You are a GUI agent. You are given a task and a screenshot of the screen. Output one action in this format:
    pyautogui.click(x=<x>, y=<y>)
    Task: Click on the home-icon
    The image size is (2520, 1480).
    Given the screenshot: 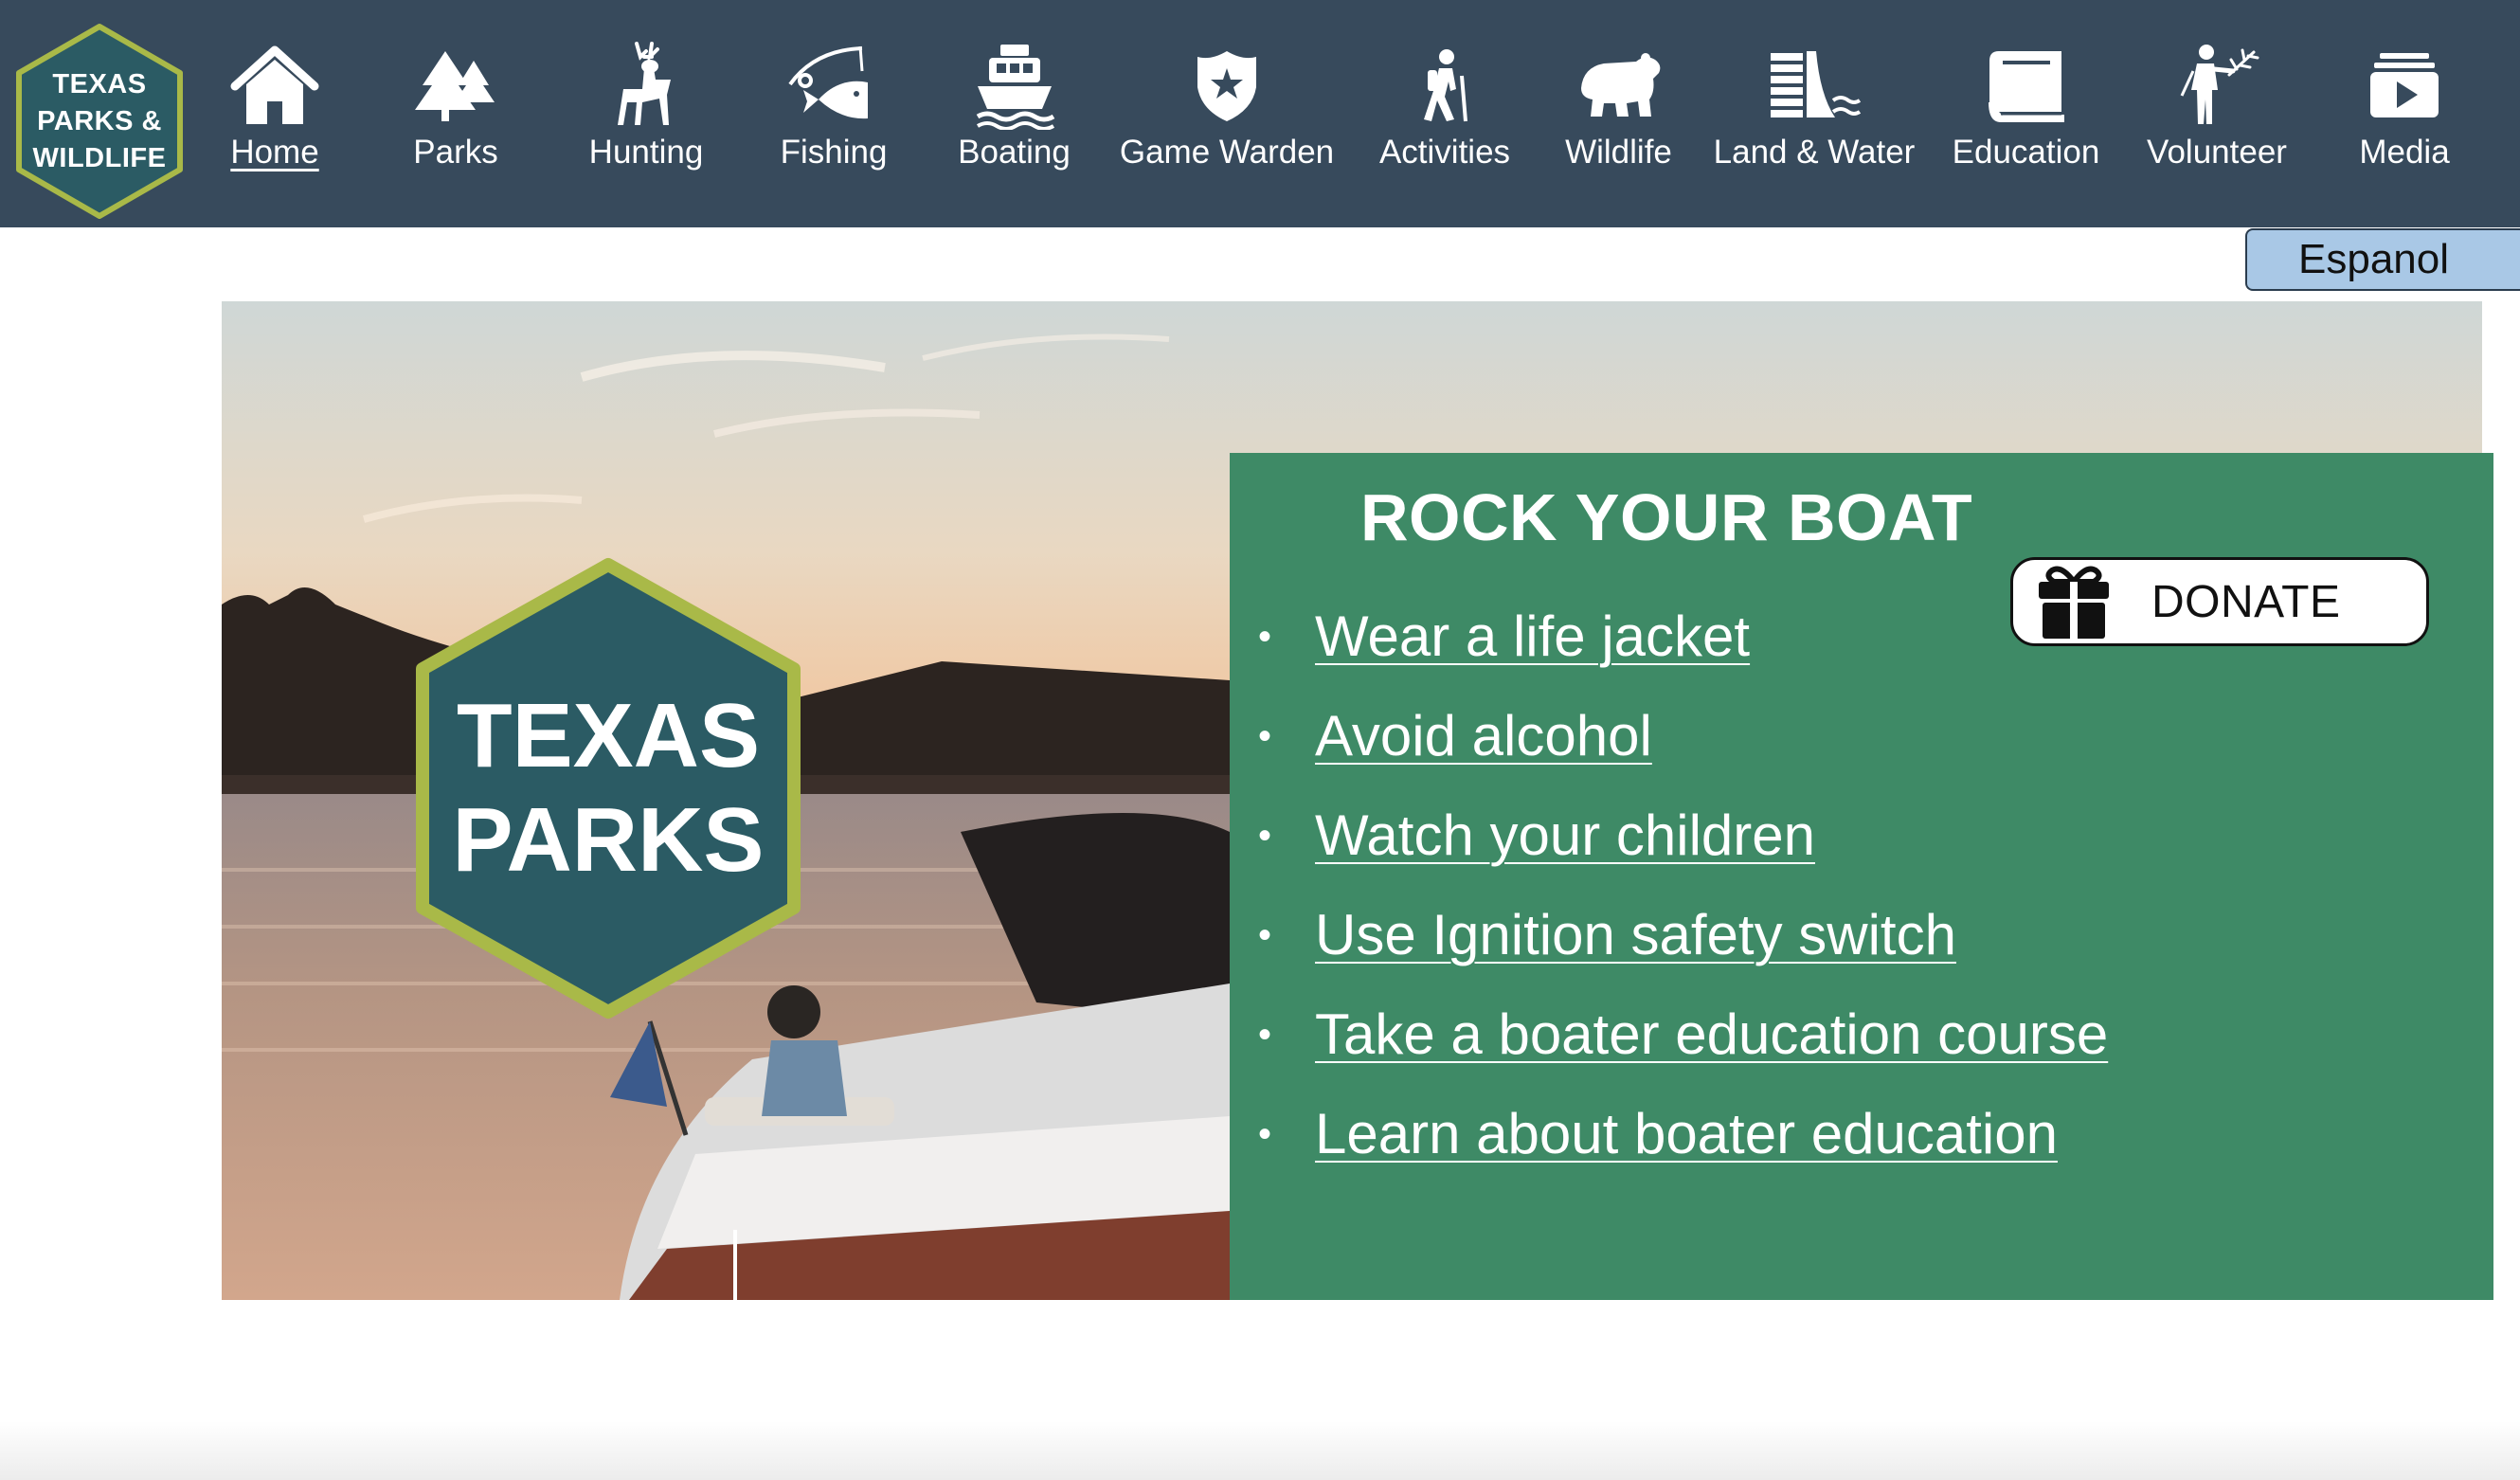 What is the action you would take?
    pyautogui.click(x=275, y=85)
    